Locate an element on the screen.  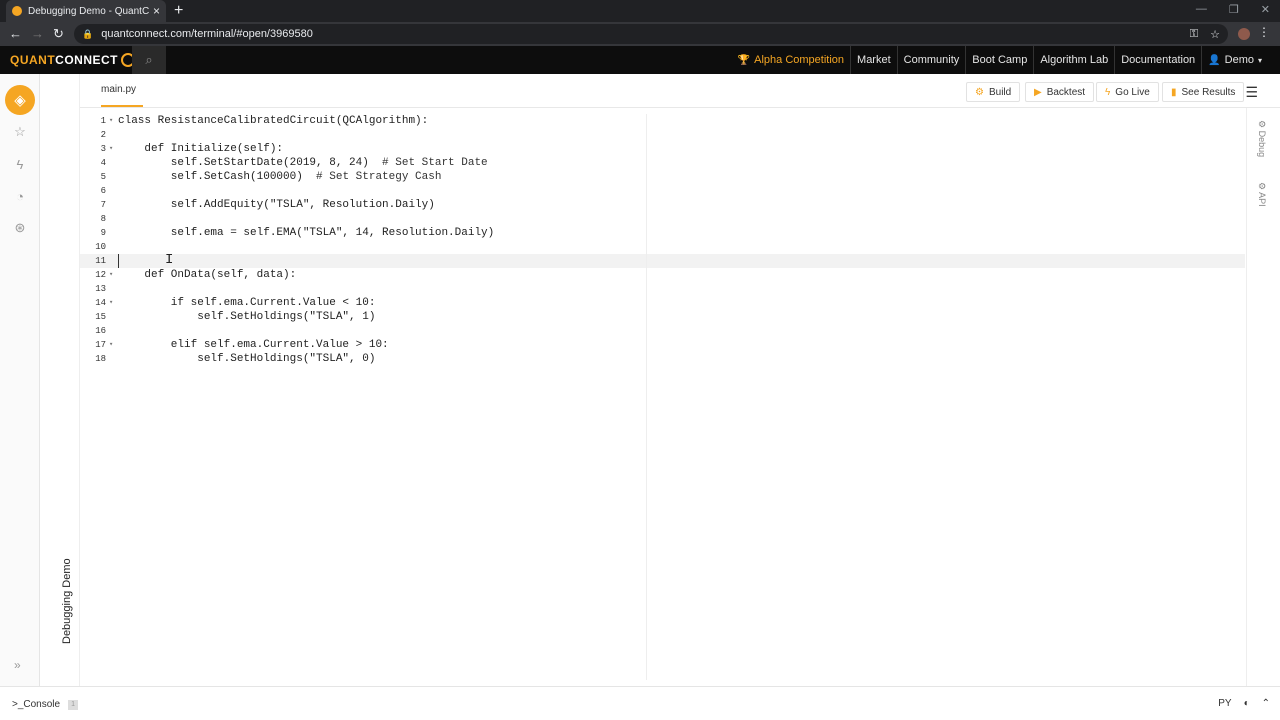
line-number: 18 is located at coordinates (100, 359).